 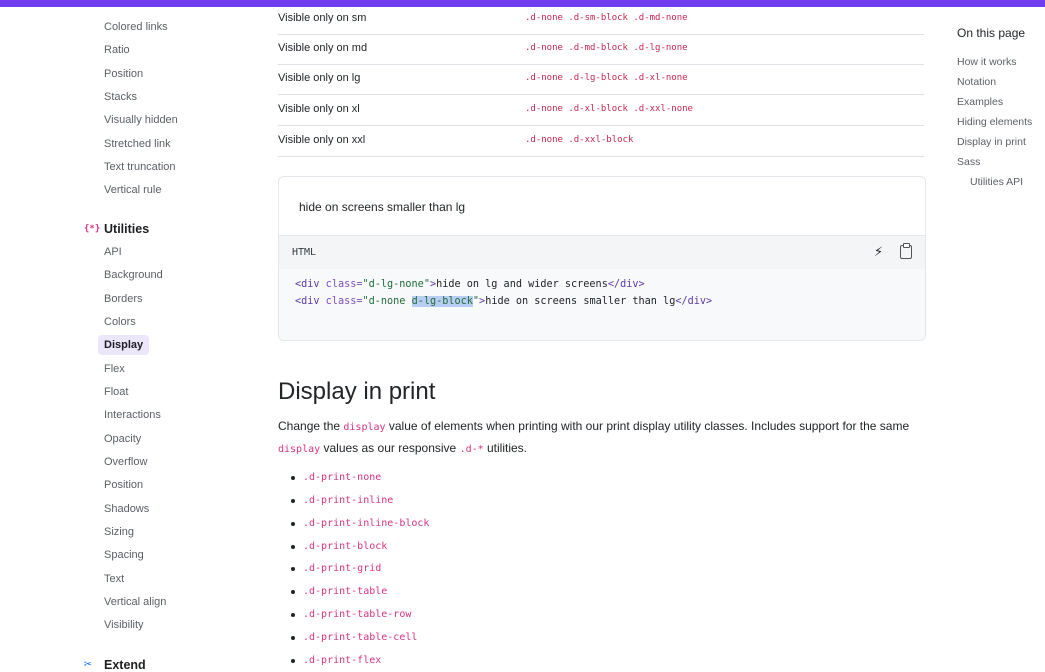 What do you see at coordinates (92, 229) in the screenshot?
I see `braces-asterisk-icon: {*}` at bounding box center [92, 229].